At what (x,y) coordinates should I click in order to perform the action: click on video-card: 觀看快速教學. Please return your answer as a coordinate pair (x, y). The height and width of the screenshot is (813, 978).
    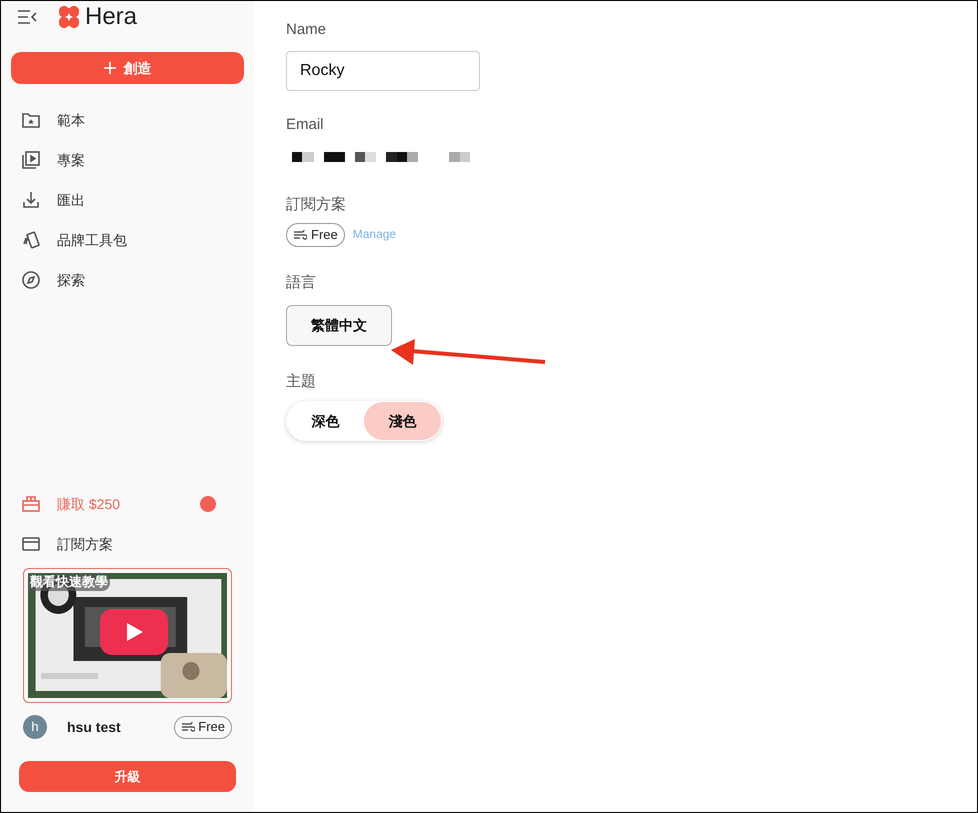
    Looking at the image, I should click on (127, 635).